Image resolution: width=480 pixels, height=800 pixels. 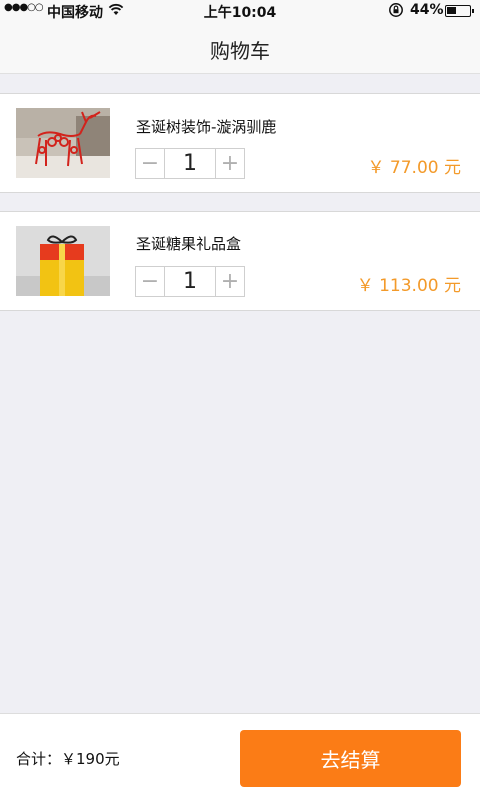 I want to click on item-price: ￥ 113.00 元, so click(x=408, y=286).